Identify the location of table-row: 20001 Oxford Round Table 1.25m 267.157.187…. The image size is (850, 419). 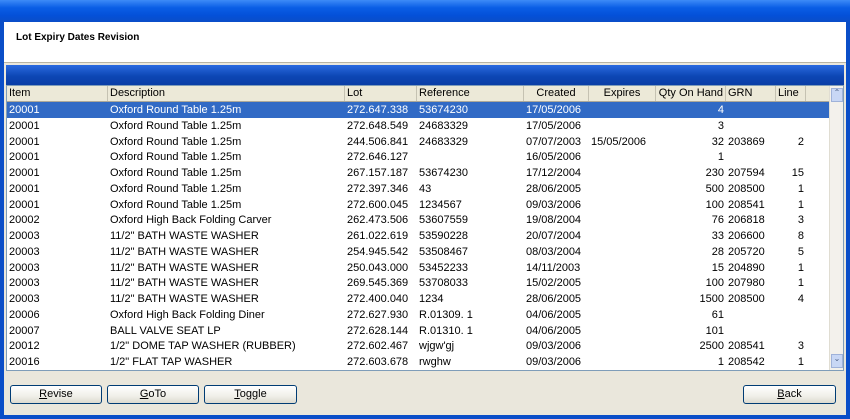
(418, 173).